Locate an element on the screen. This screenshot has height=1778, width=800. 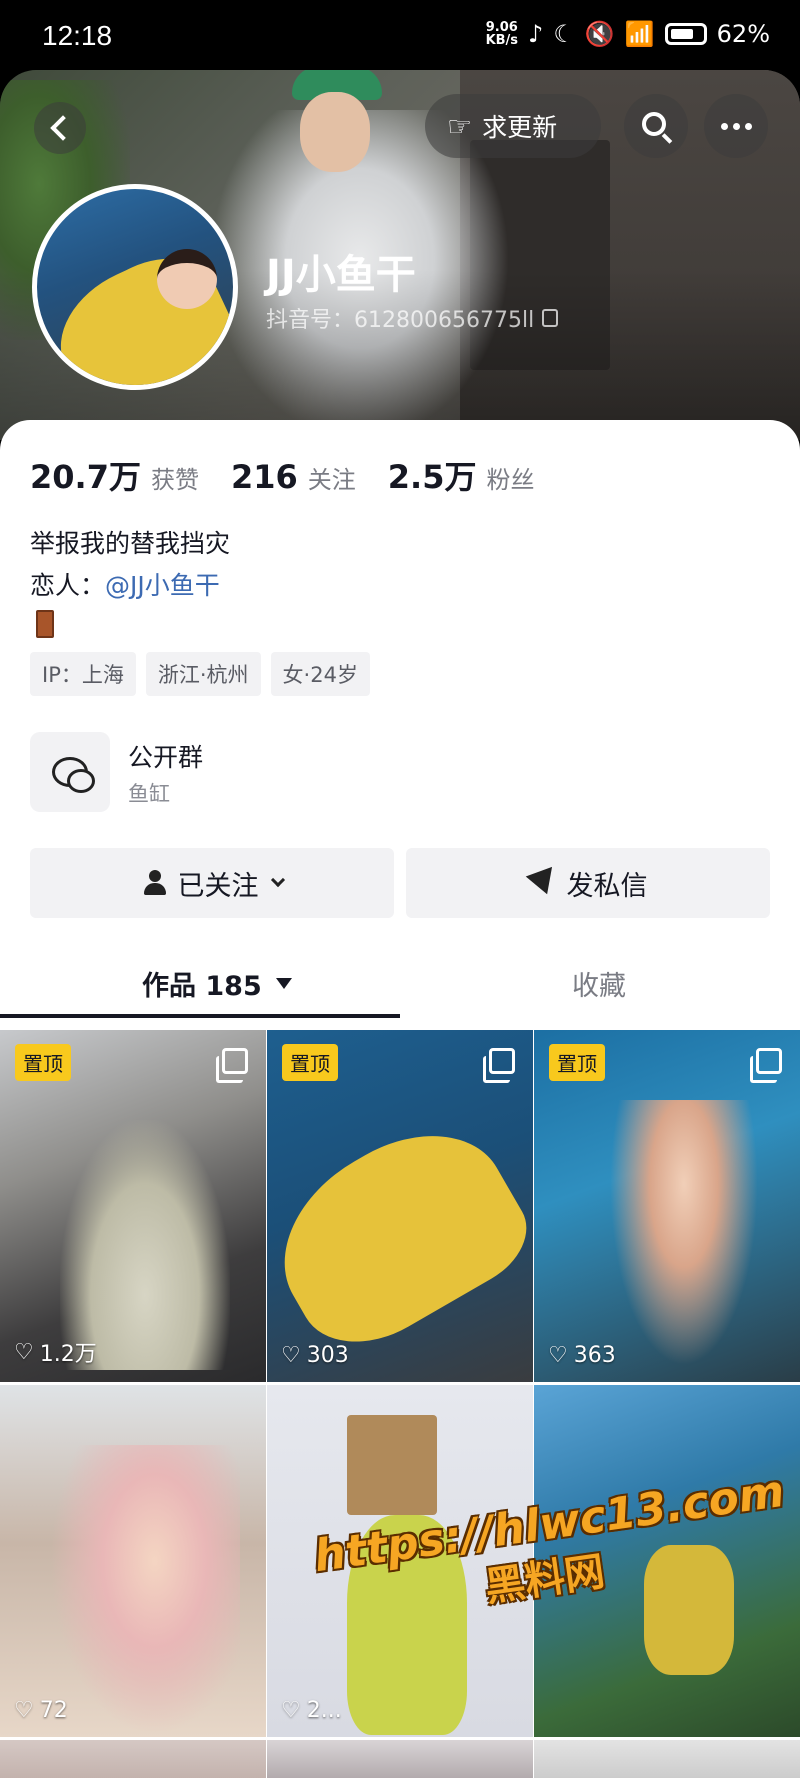
group-icon-box is located at coordinates (70, 772).